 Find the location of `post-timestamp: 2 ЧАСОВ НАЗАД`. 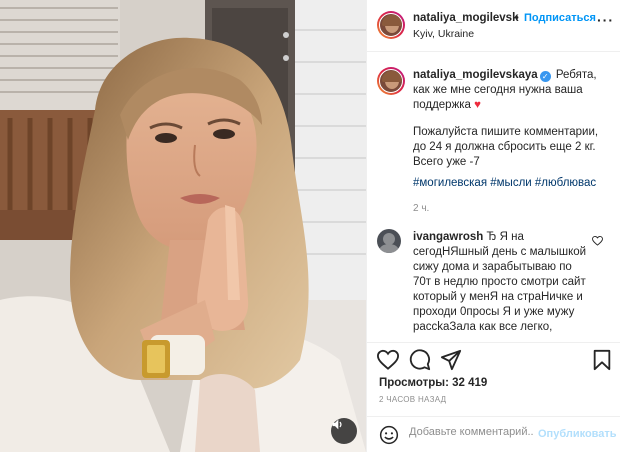

post-timestamp: 2 ЧАСОВ НАЗАД is located at coordinates (412, 399).